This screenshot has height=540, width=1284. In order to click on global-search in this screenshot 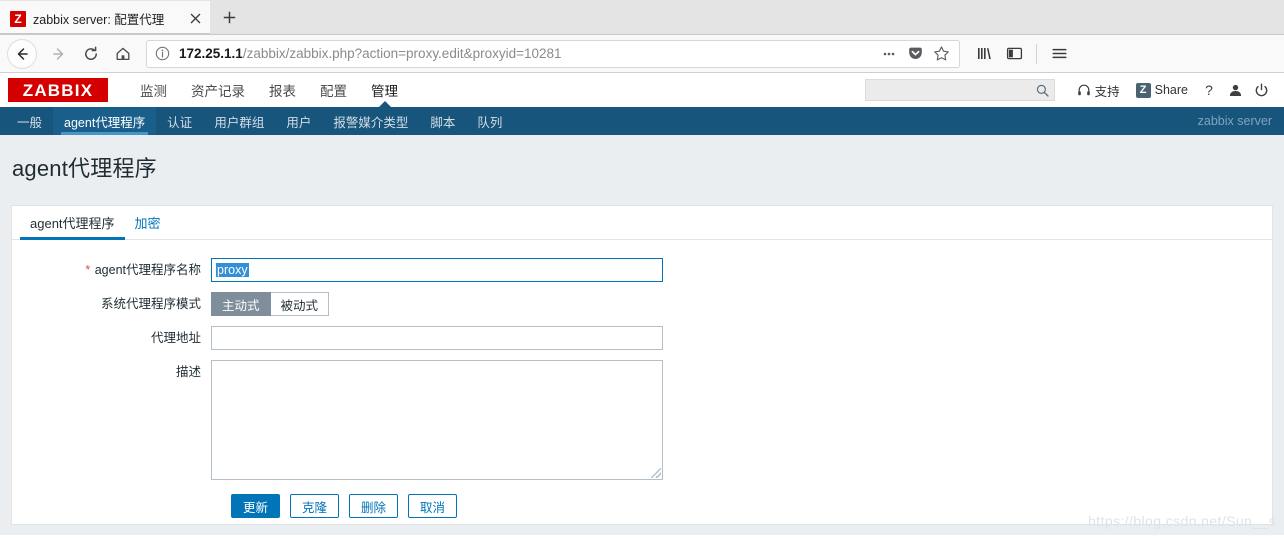, I will do `click(959, 90)`.